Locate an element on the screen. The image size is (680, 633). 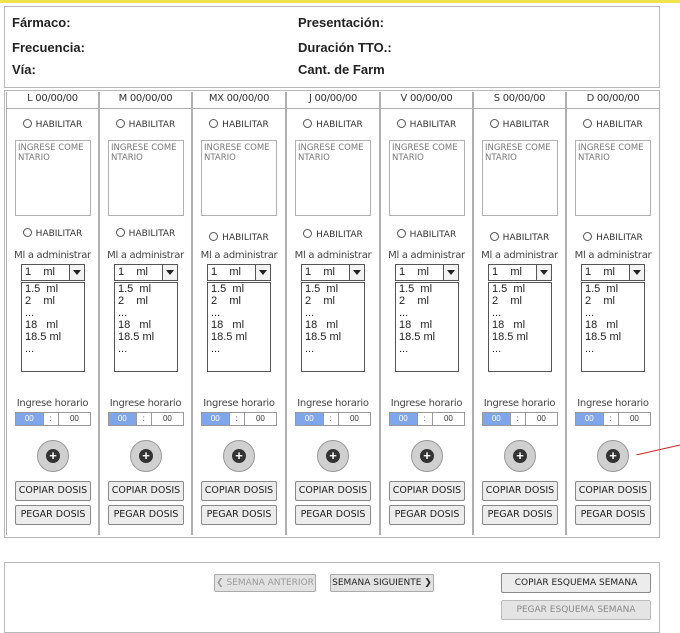
prev-week-button: ❮ SEMANA ANTERIOR is located at coordinates (265, 583).